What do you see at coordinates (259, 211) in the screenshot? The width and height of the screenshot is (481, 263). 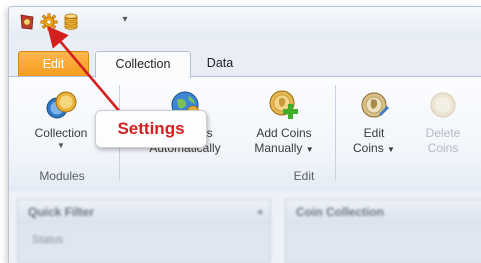 I see `pin-icon: ◂` at bounding box center [259, 211].